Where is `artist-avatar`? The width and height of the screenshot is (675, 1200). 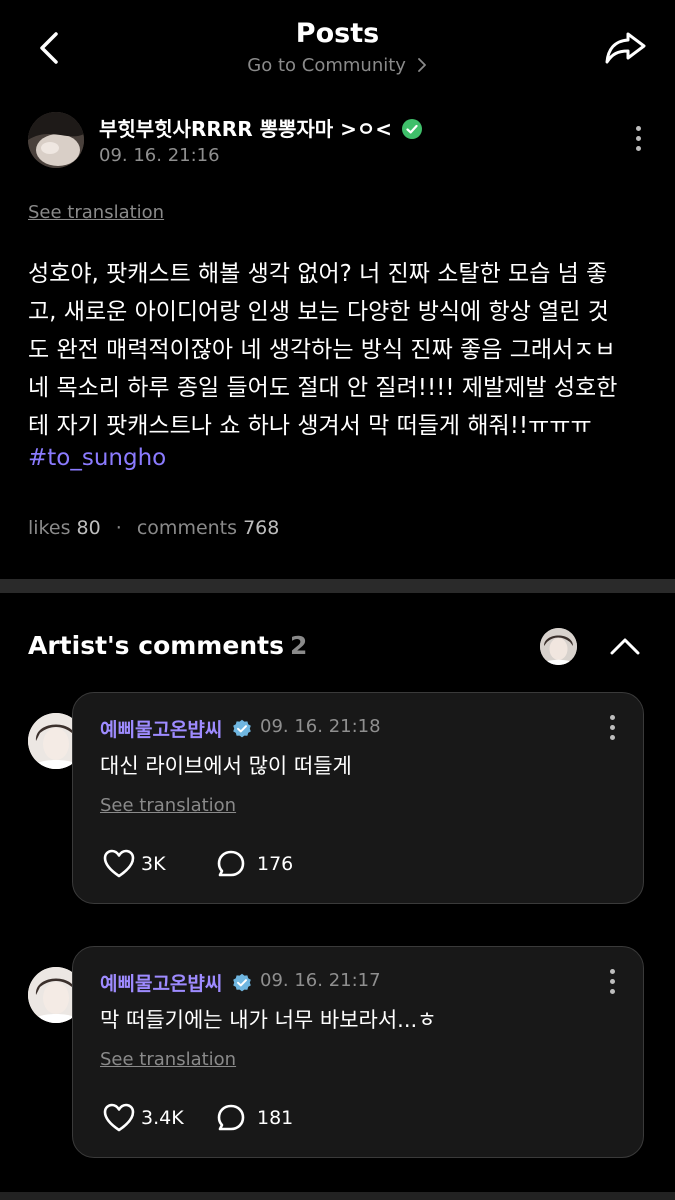
artist-avatar is located at coordinates (558, 646).